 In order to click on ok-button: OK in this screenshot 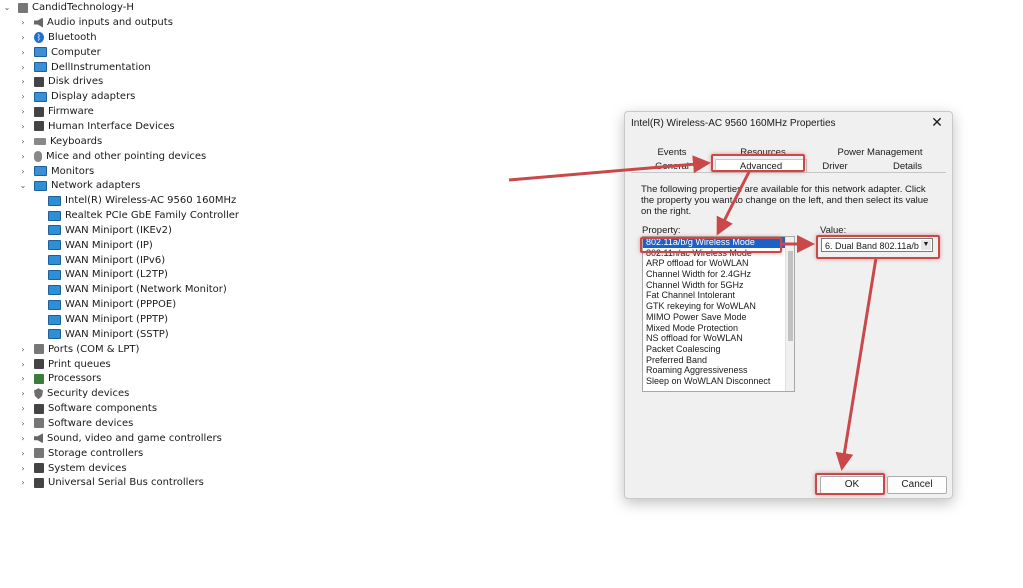, I will do `click(852, 485)`.